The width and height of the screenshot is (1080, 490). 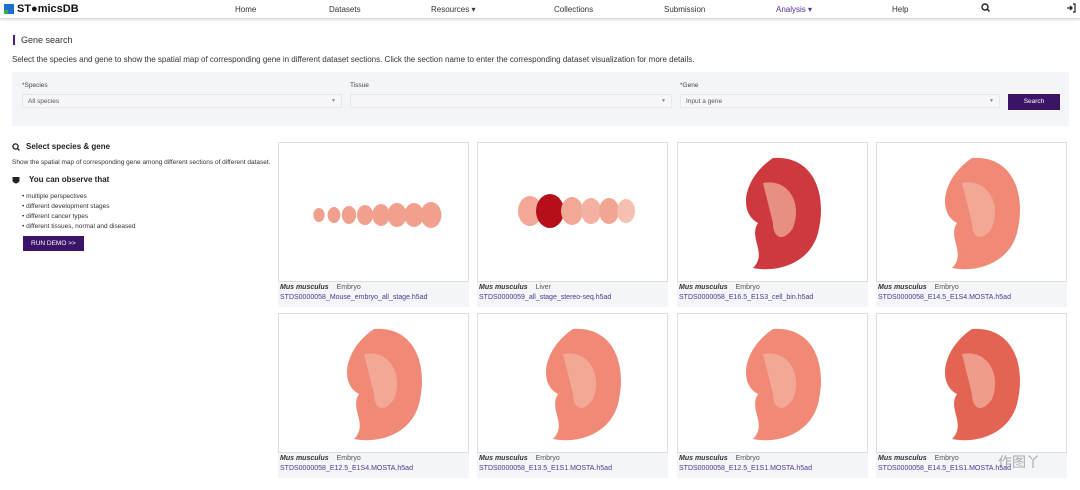 I want to click on nav-datasets: Datasets, so click(x=345, y=9).